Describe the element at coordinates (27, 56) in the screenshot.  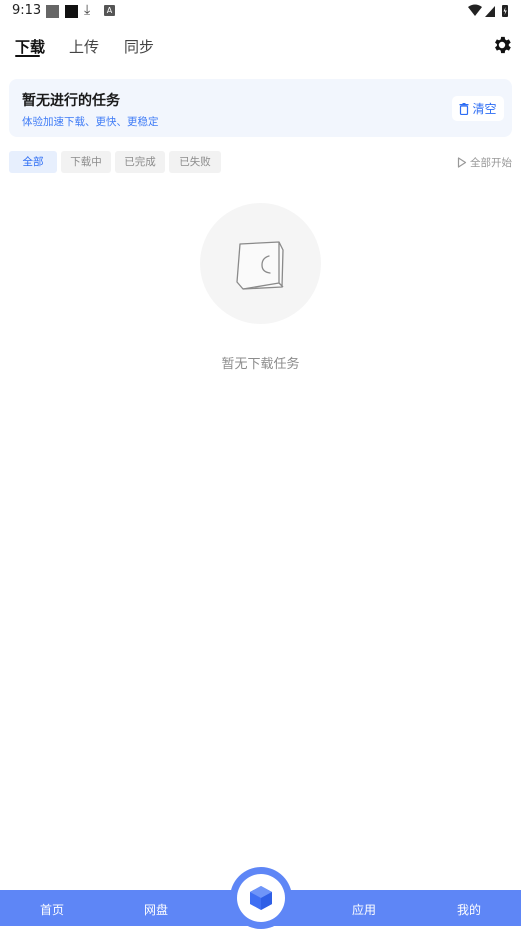
I see `active-tab-indicator` at that location.